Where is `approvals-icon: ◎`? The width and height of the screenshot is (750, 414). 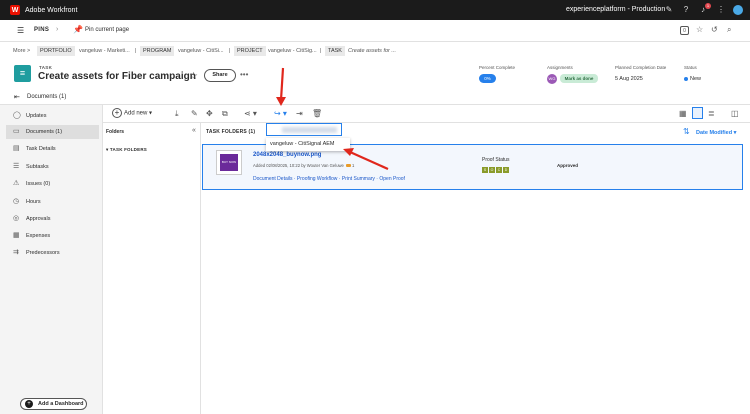
approvals-icon: ◎ is located at coordinates (16, 218).